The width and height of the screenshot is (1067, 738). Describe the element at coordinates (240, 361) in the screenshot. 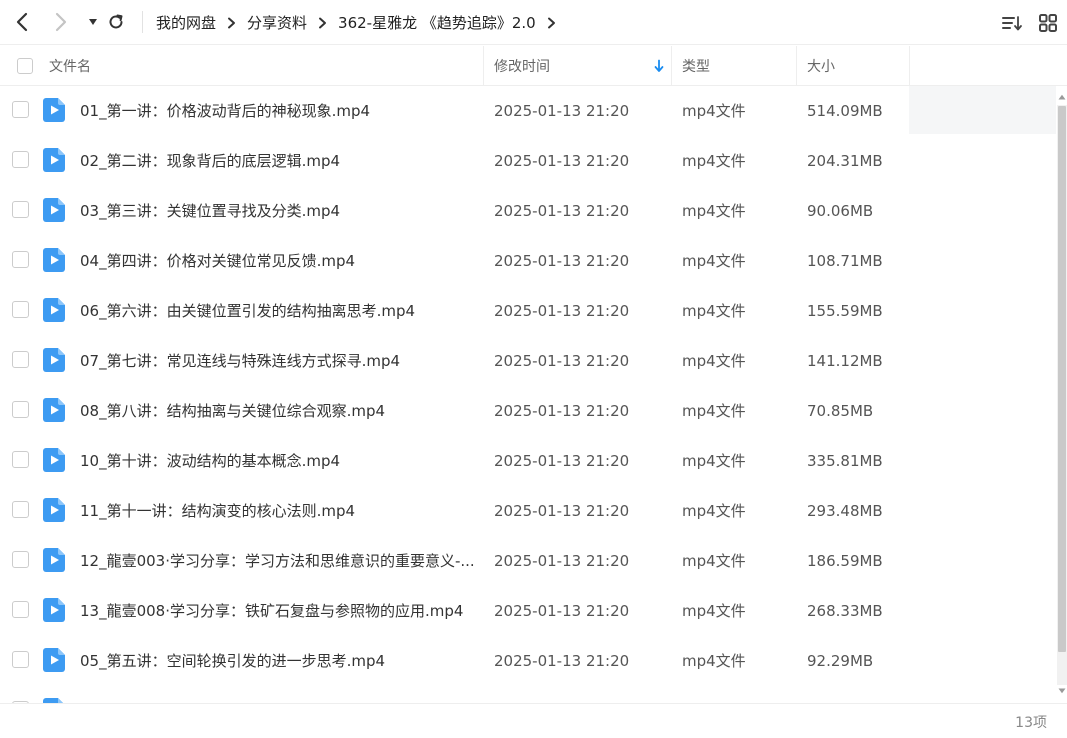

I see `file-name: 07_第七讲：常见连线与特殊连线方式探寻.mp4` at that location.